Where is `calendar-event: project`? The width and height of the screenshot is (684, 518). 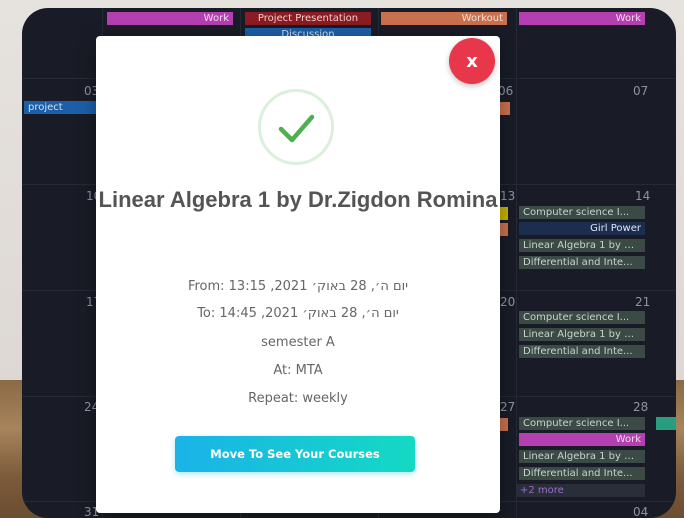 calendar-event: project is located at coordinates (61, 107).